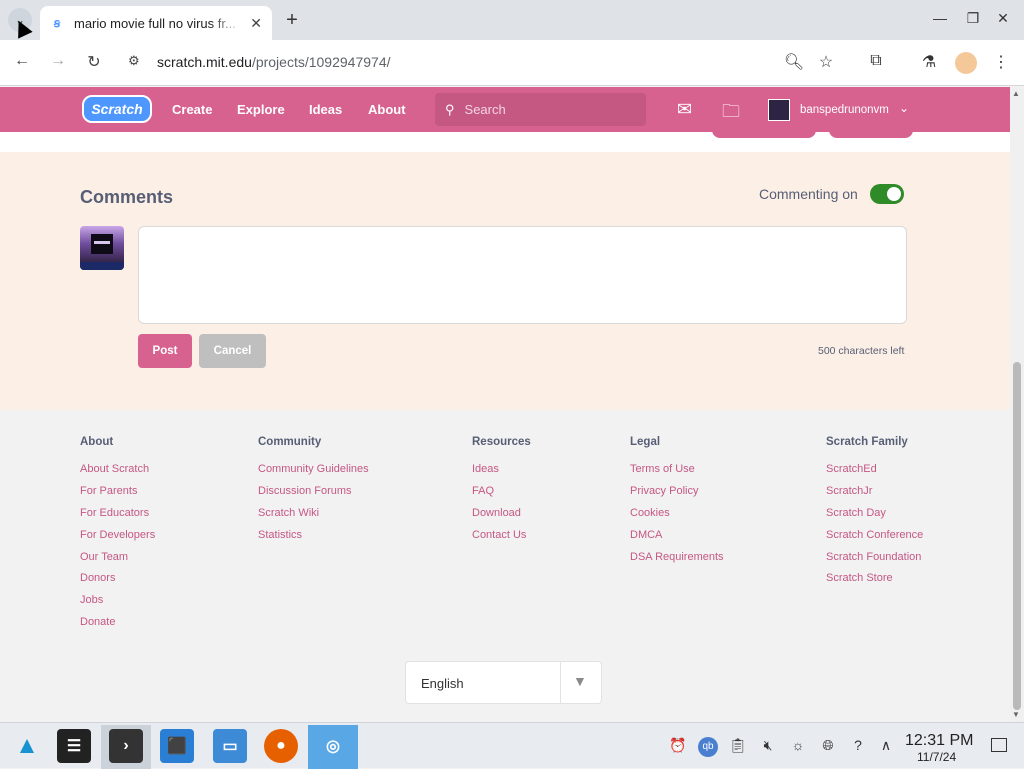 The image size is (1024, 769). I want to click on scratch-logo: Scratch, so click(117, 109).